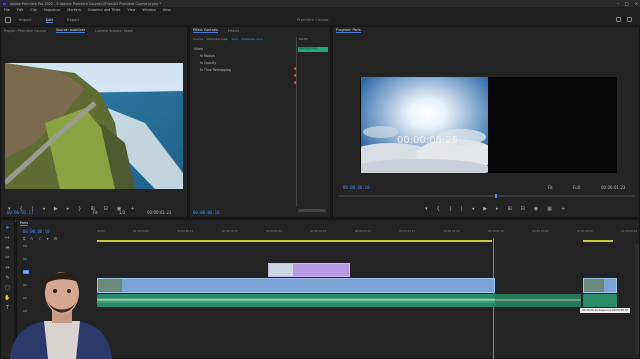 The image size is (640, 359). Describe the element at coordinates (536, 209) in the screenshot. I see `program-export-frame-icon: ◉` at that location.